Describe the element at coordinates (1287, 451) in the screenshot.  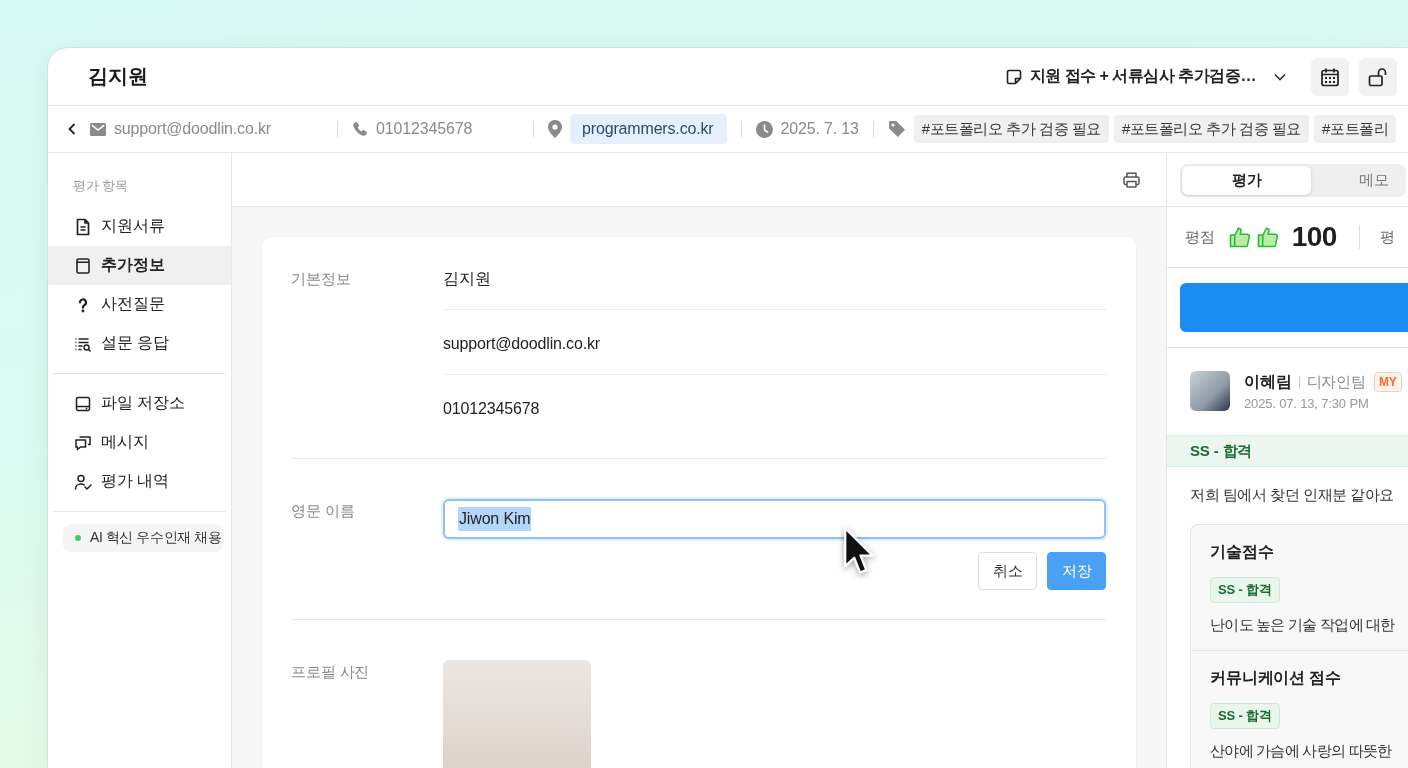
I see `result-banner: SS - 합격` at that location.